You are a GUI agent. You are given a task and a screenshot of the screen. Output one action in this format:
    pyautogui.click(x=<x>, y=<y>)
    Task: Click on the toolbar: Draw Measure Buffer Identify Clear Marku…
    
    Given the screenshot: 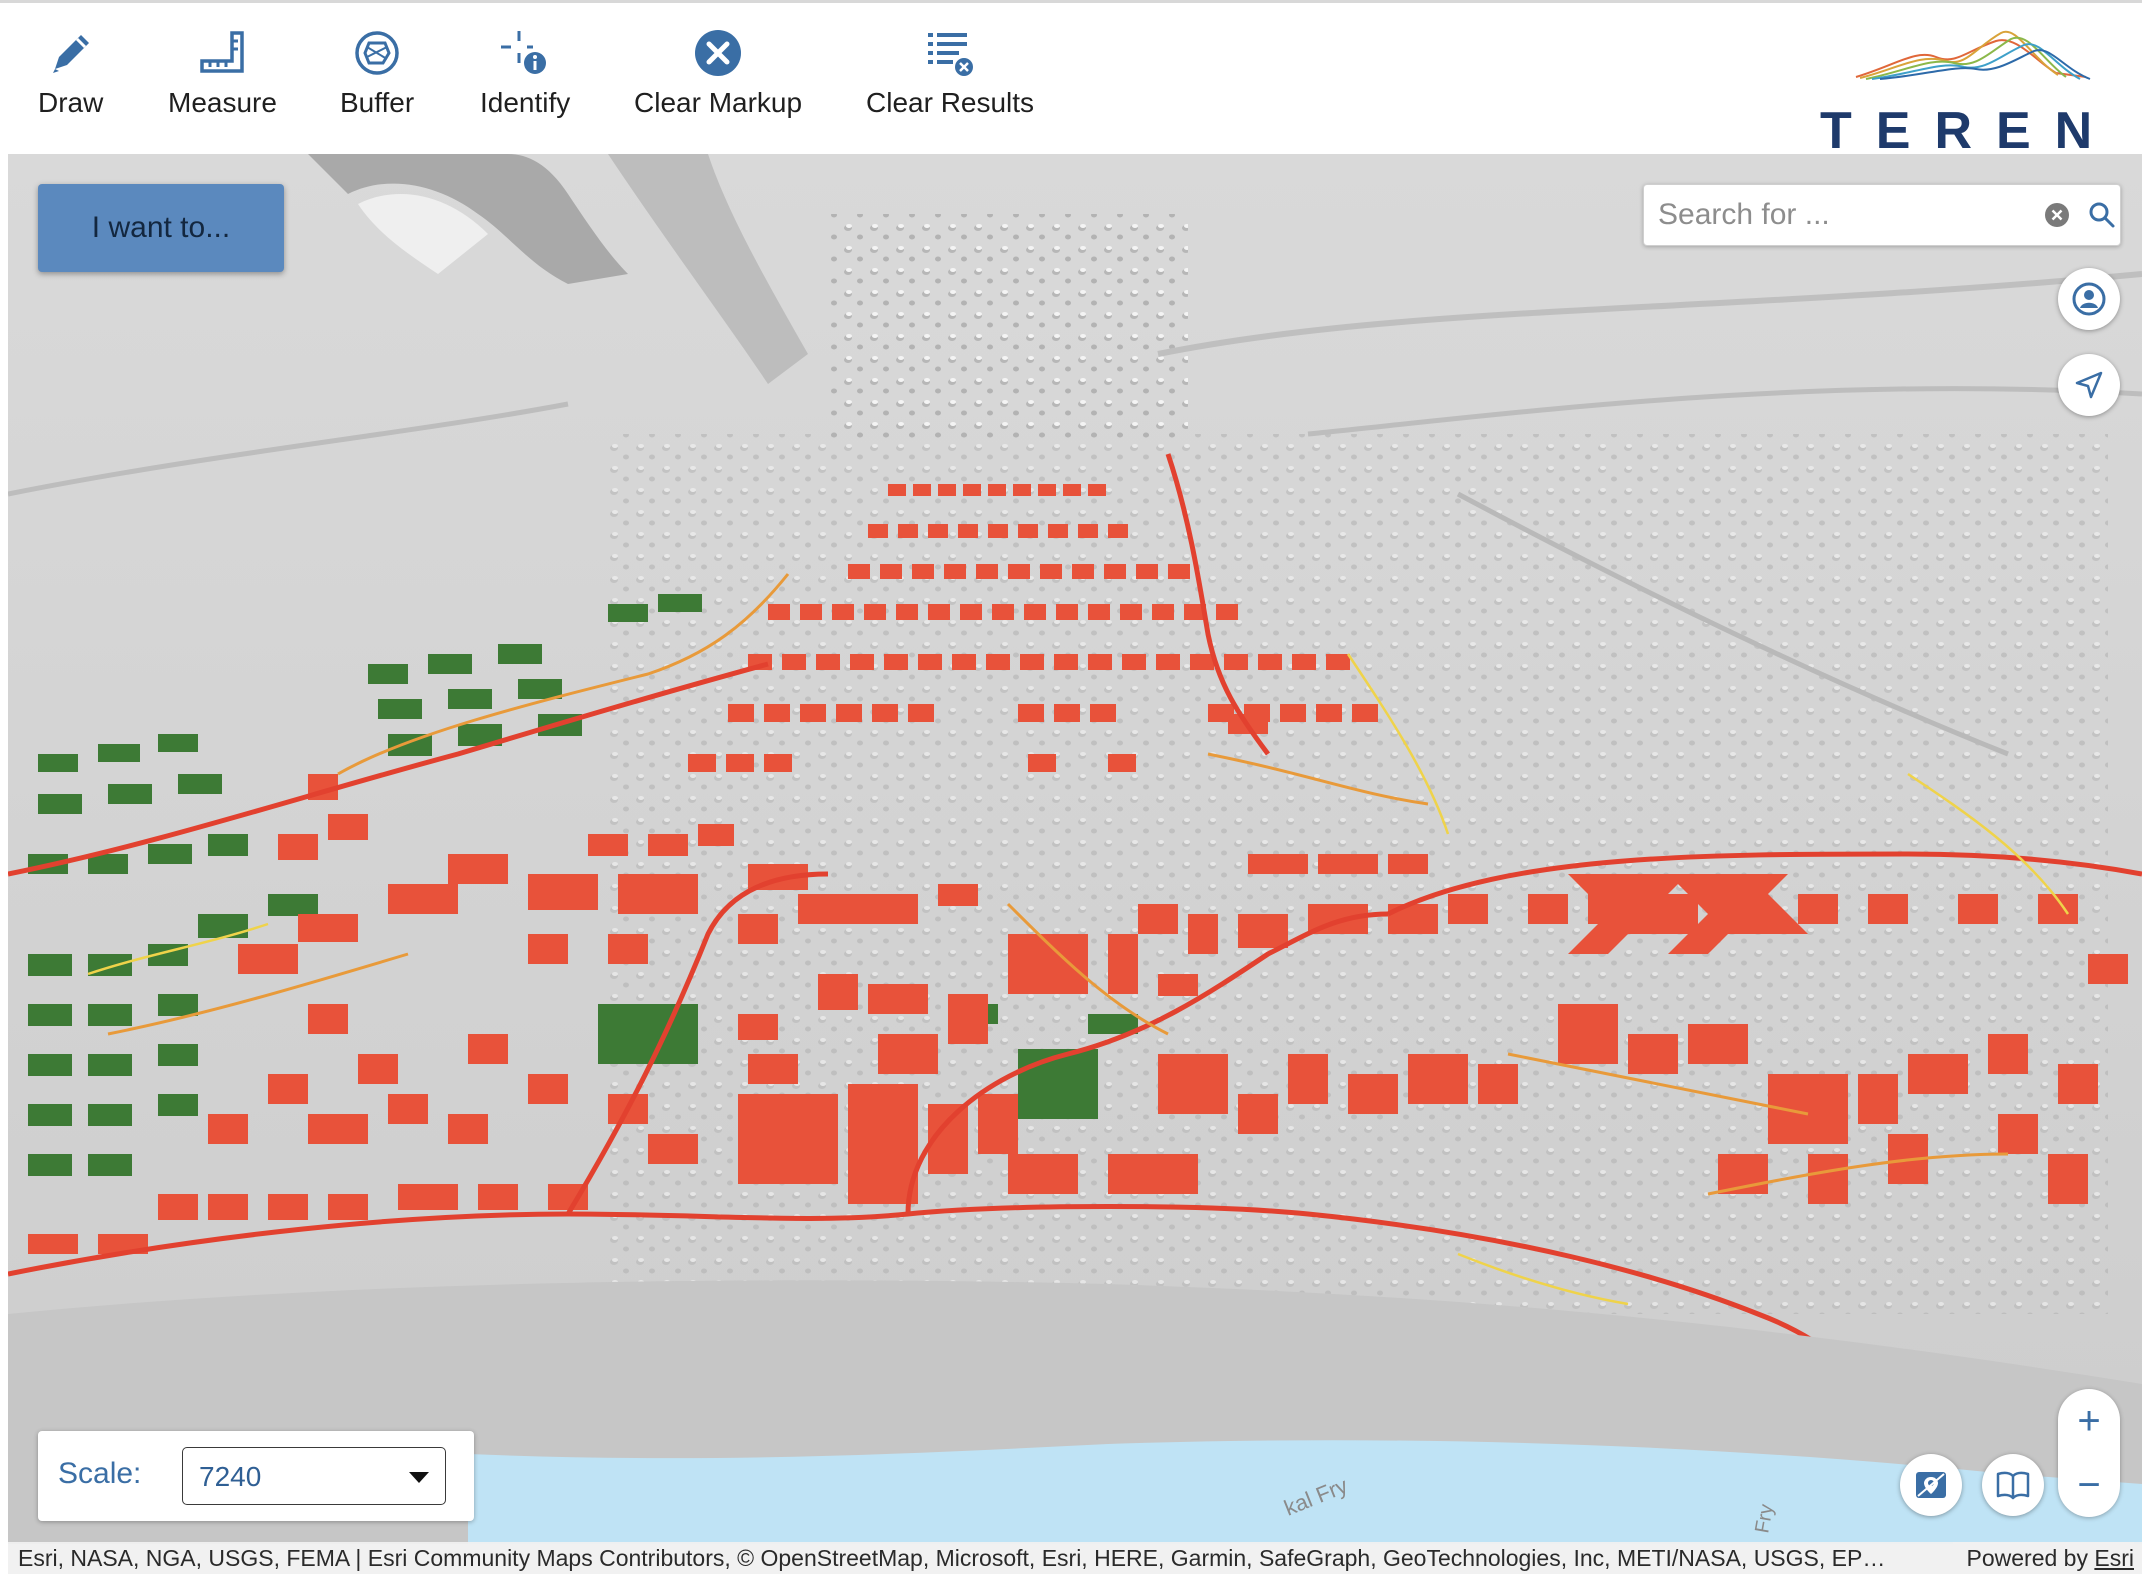 What is the action you would take?
    pyautogui.click(x=1071, y=80)
    